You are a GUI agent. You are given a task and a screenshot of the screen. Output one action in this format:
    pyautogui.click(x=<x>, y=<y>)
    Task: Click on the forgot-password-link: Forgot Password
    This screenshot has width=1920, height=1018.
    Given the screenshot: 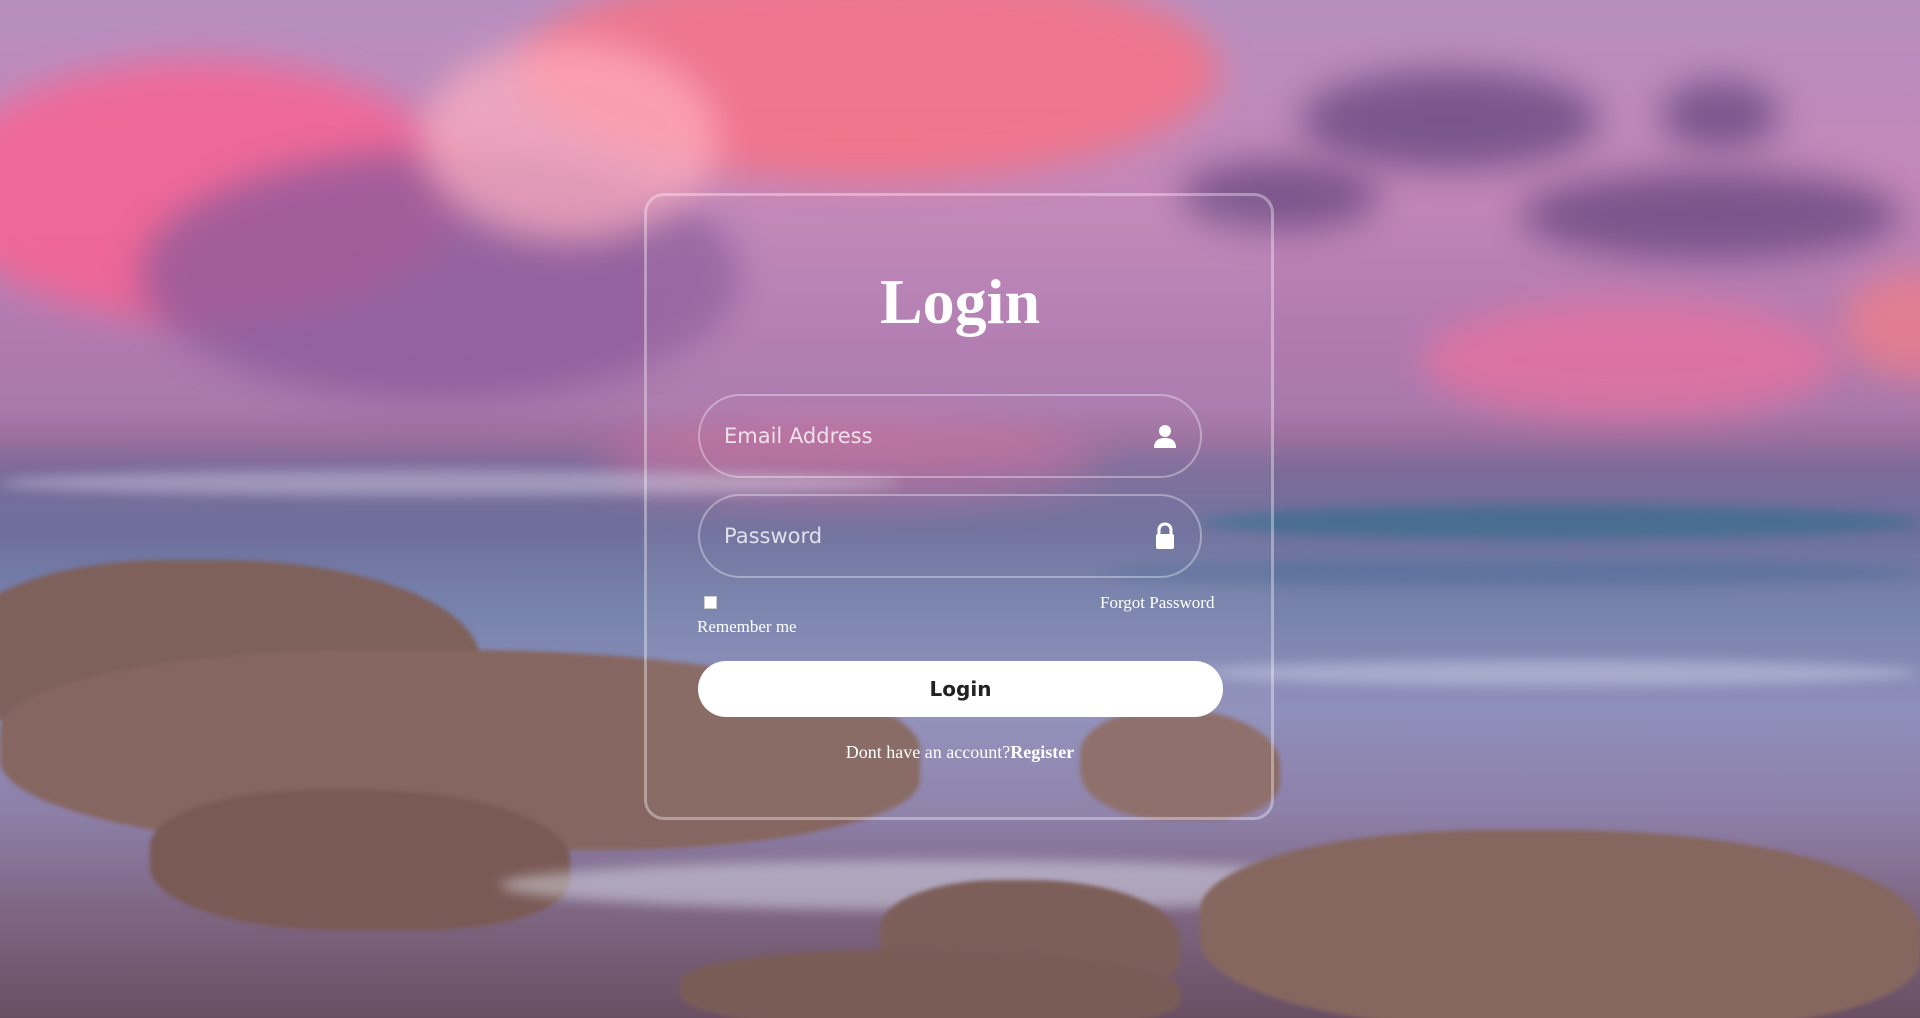 What is the action you would take?
    pyautogui.click(x=1157, y=603)
    